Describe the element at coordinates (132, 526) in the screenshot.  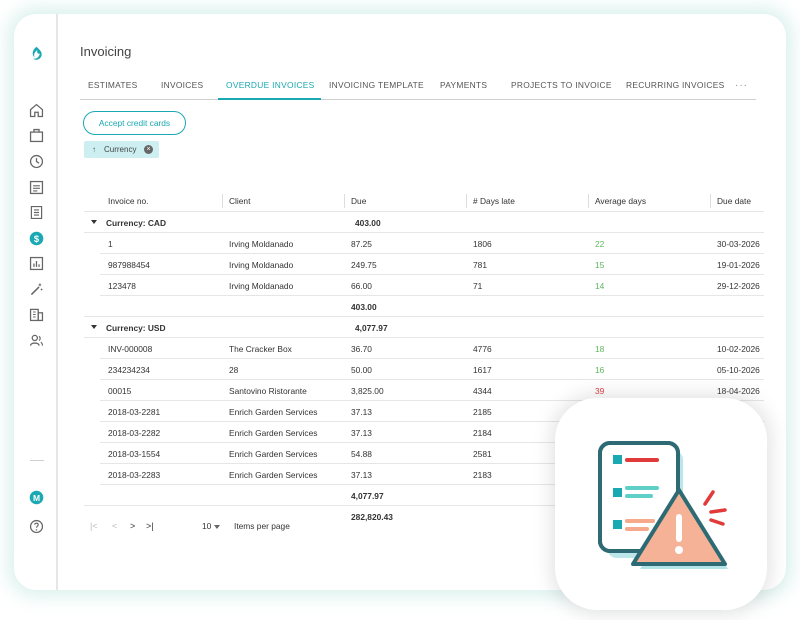
I see `next-page-button: >` at that location.